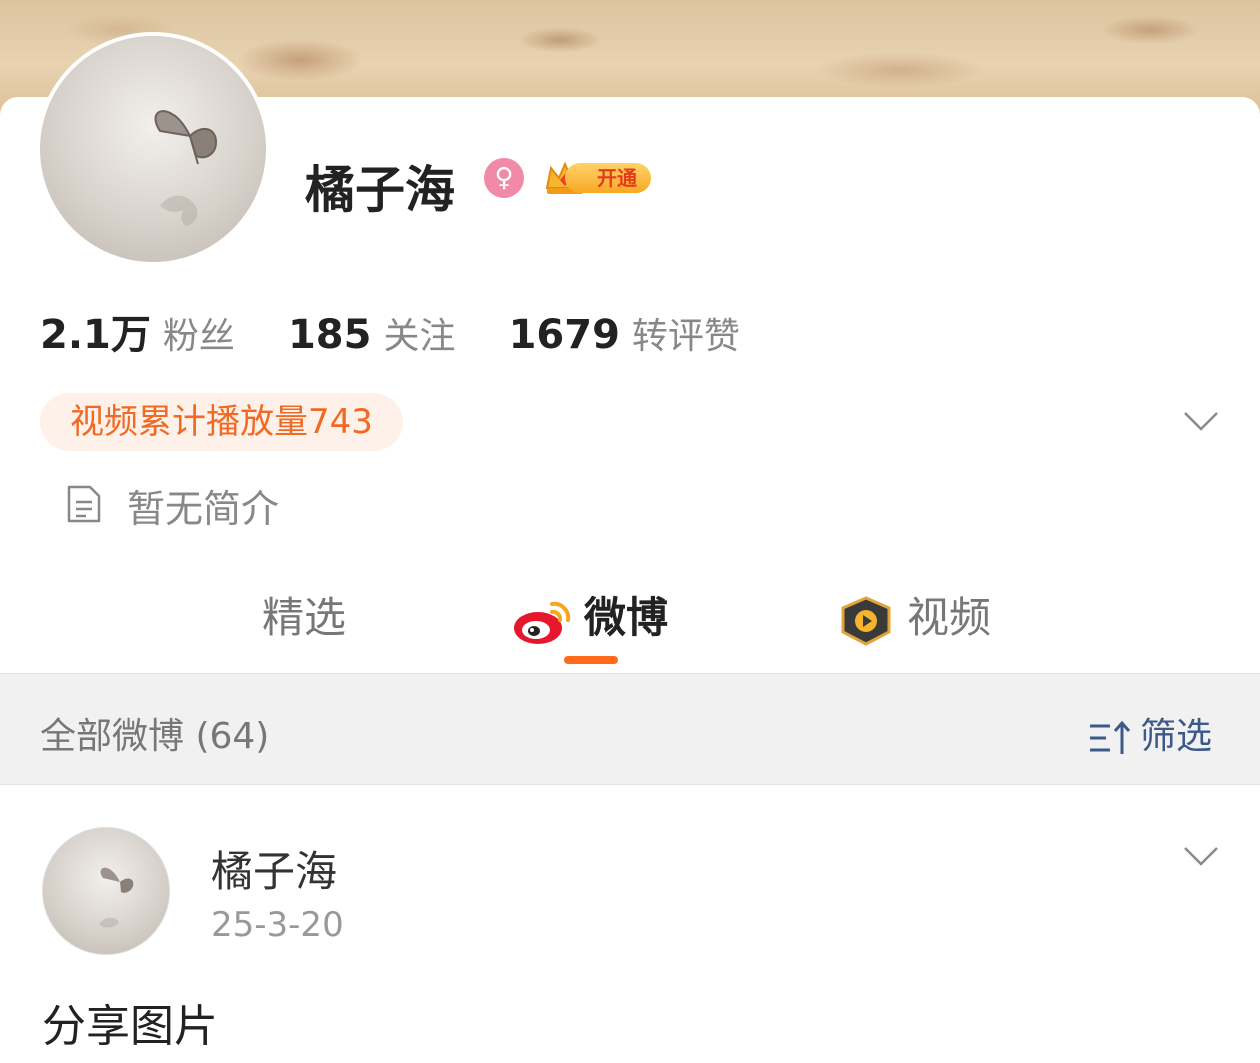 The height and width of the screenshot is (1063, 1260). Describe the element at coordinates (155, 736) in the screenshot. I see `all-posts-count: 全部微博 (64)` at that location.